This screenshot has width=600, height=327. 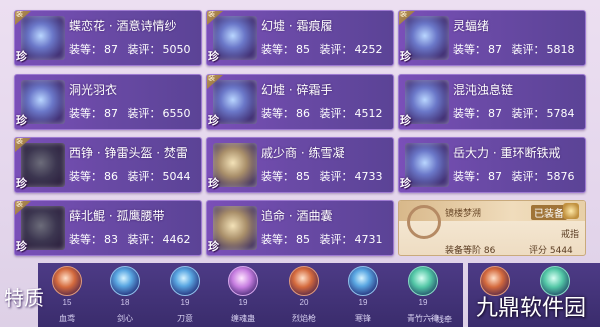 I want to click on ring-icon, so click(x=424, y=222).